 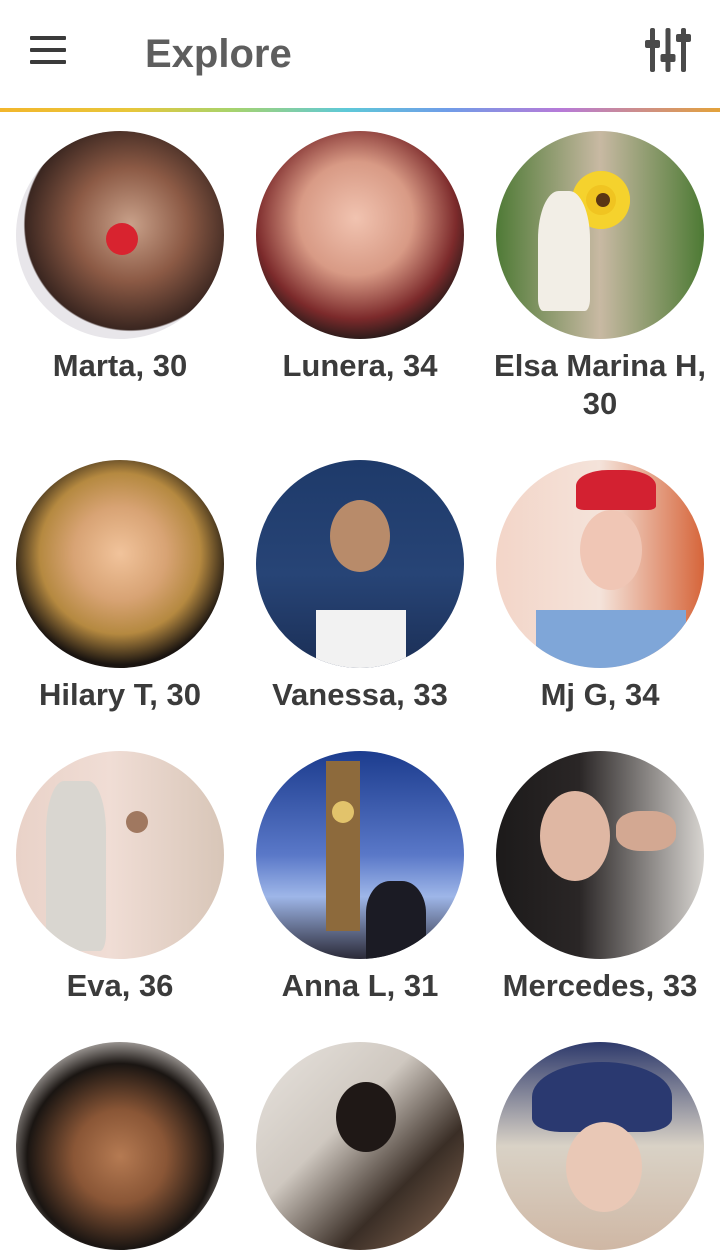 What do you see at coordinates (360, 694) in the screenshot?
I see `profile-name: Vanessa, 33` at bounding box center [360, 694].